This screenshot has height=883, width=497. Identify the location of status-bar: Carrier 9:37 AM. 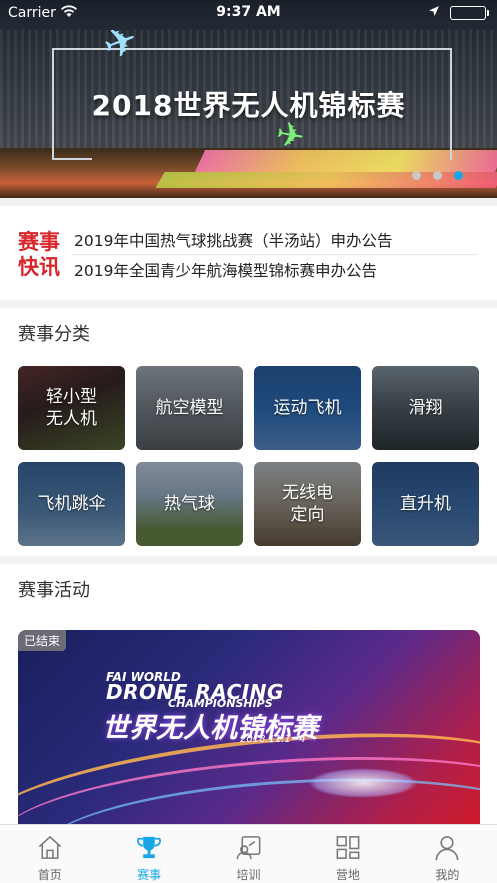
(248, 13).